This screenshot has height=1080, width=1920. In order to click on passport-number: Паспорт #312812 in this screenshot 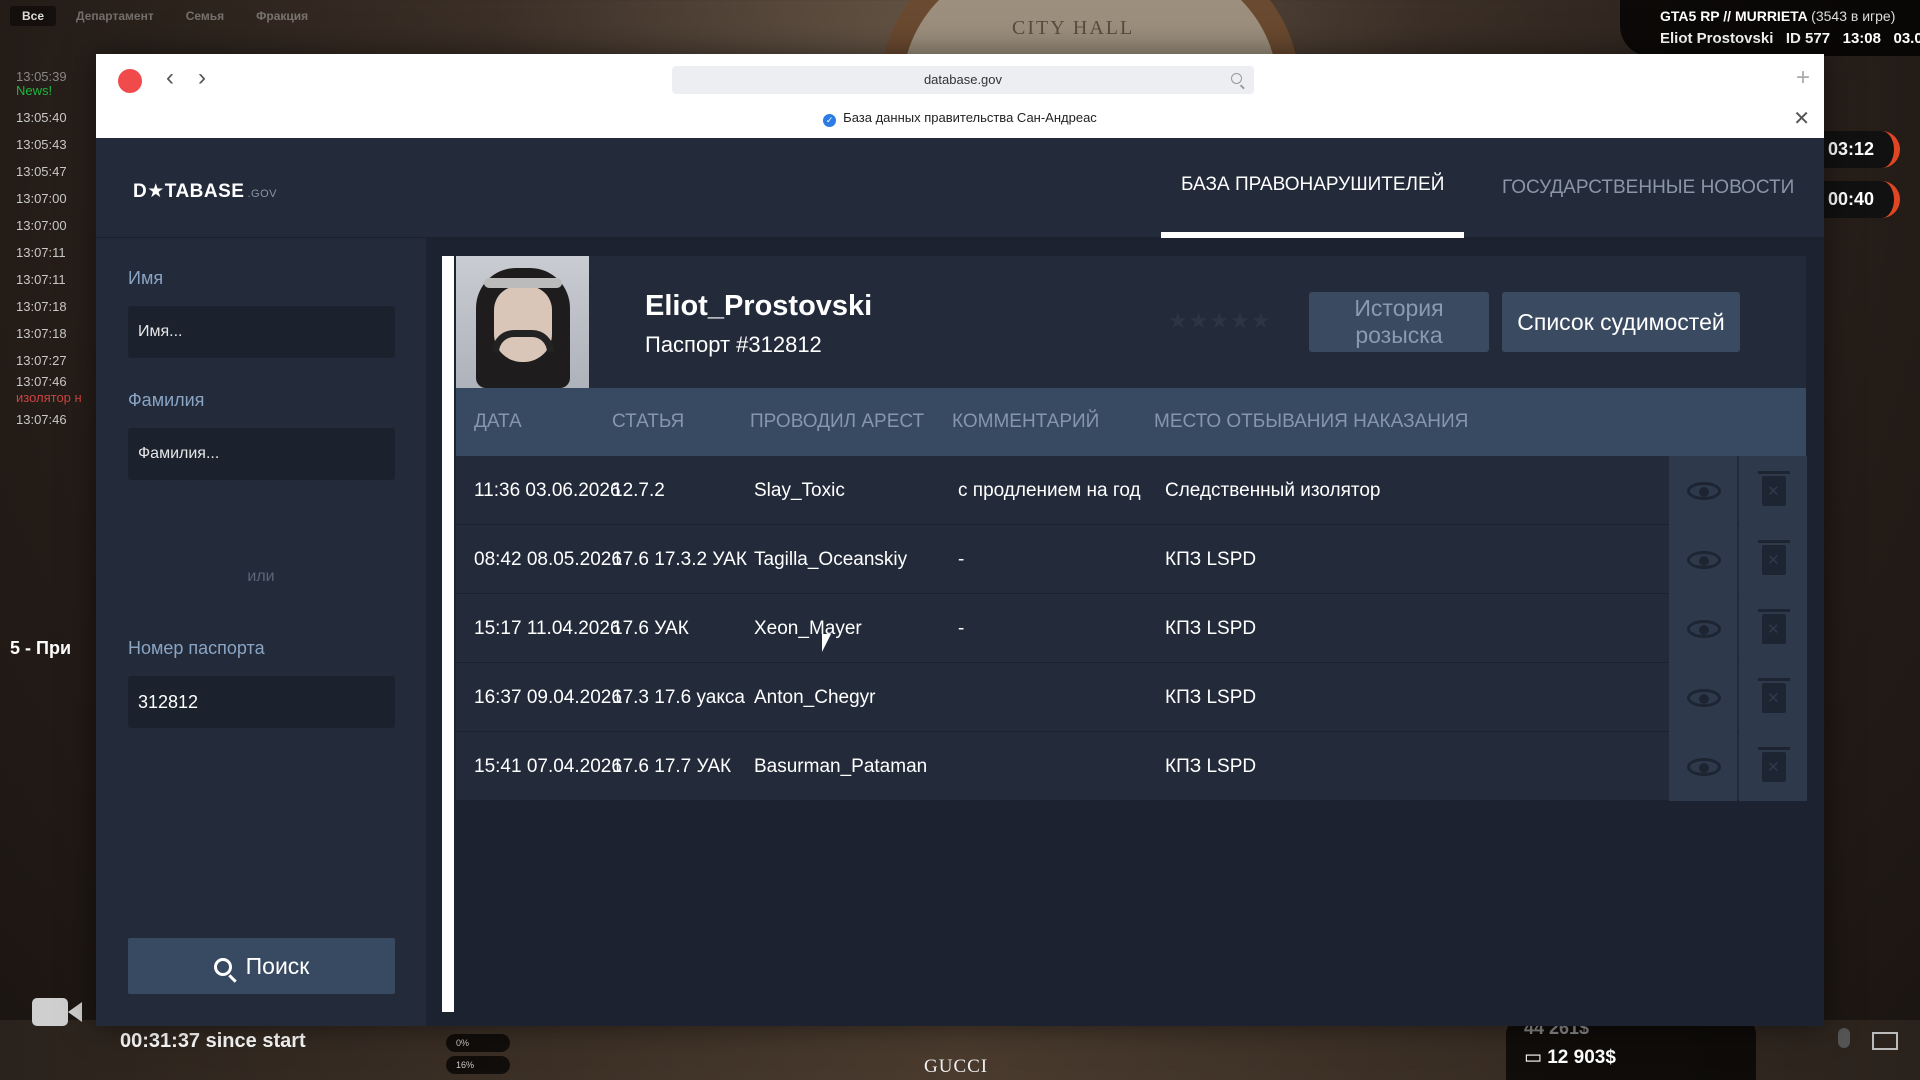, I will do `click(733, 344)`.